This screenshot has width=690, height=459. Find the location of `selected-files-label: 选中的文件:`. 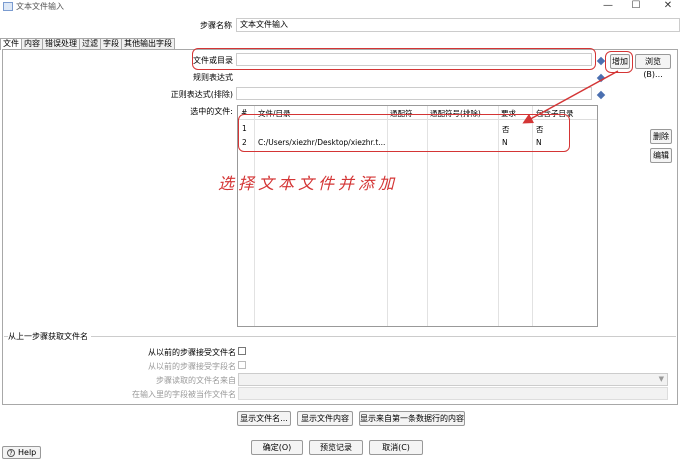

selected-files-label: 选中的文件: is located at coordinates (211, 111).